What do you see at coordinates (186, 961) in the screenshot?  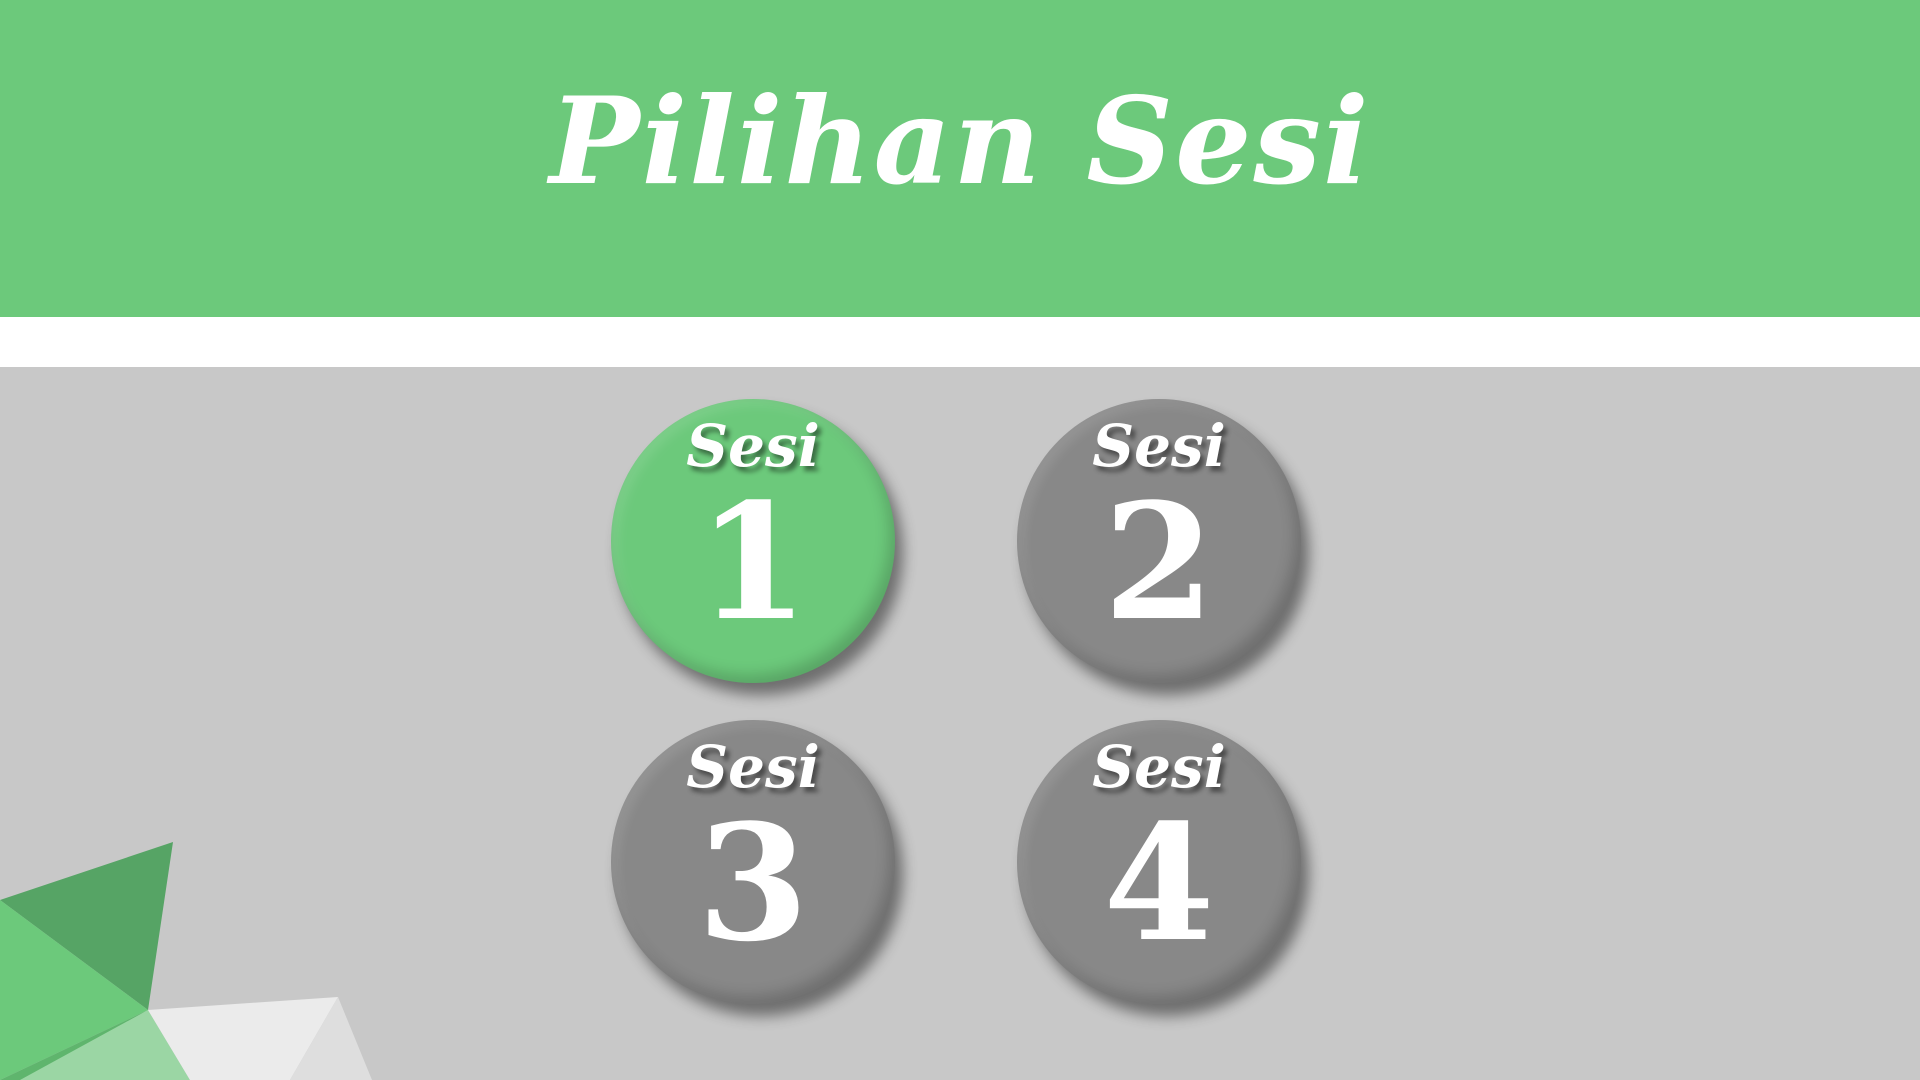 I see `decorative-polygons` at bounding box center [186, 961].